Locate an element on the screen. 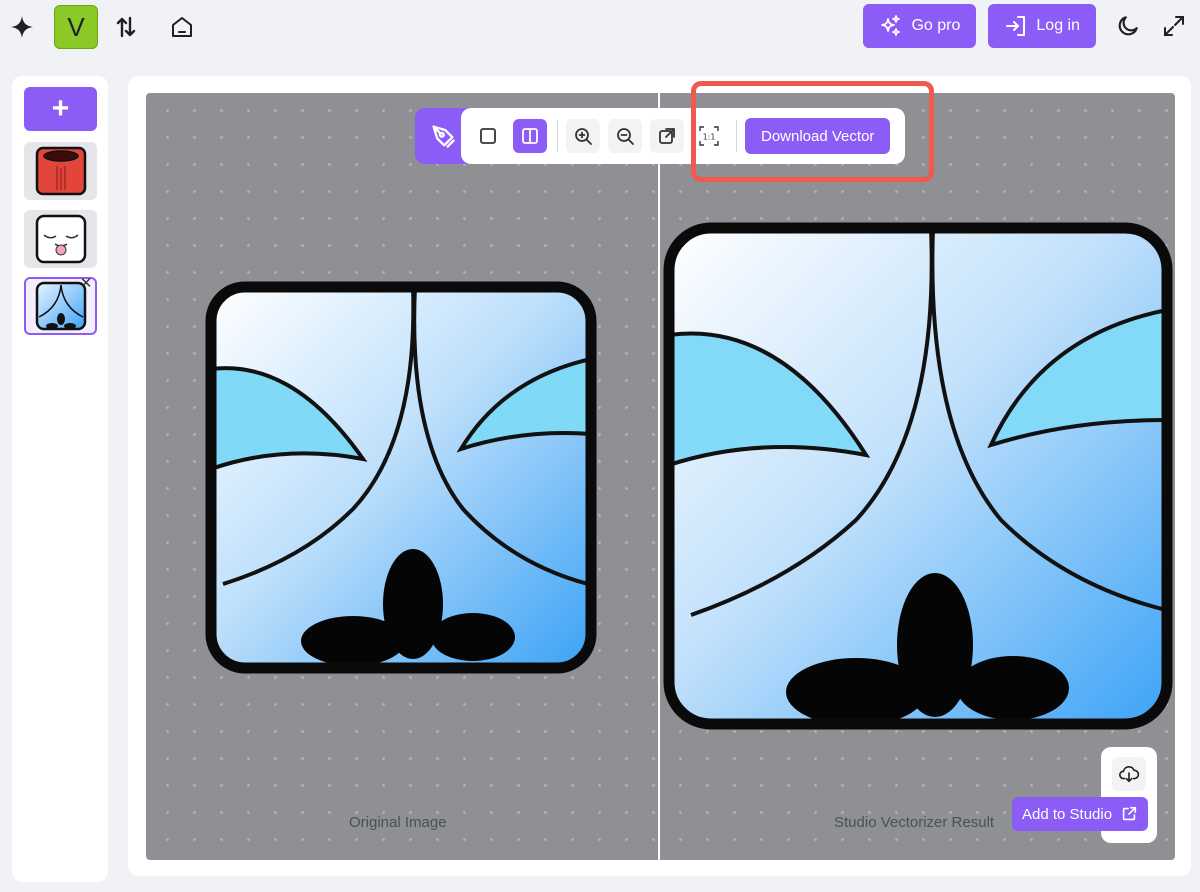  cloud-download-button is located at coordinates (1129, 774).